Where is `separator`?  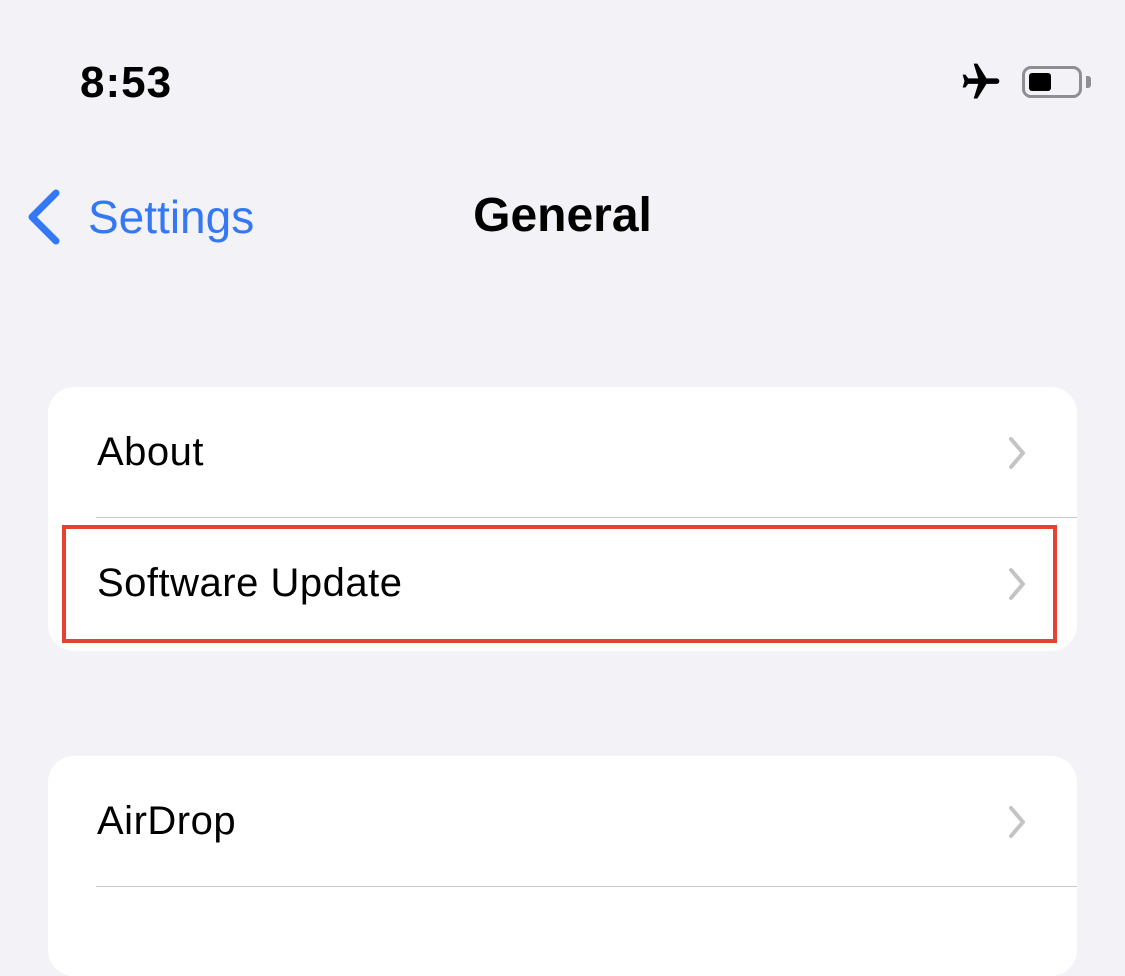 separator is located at coordinates (586, 886).